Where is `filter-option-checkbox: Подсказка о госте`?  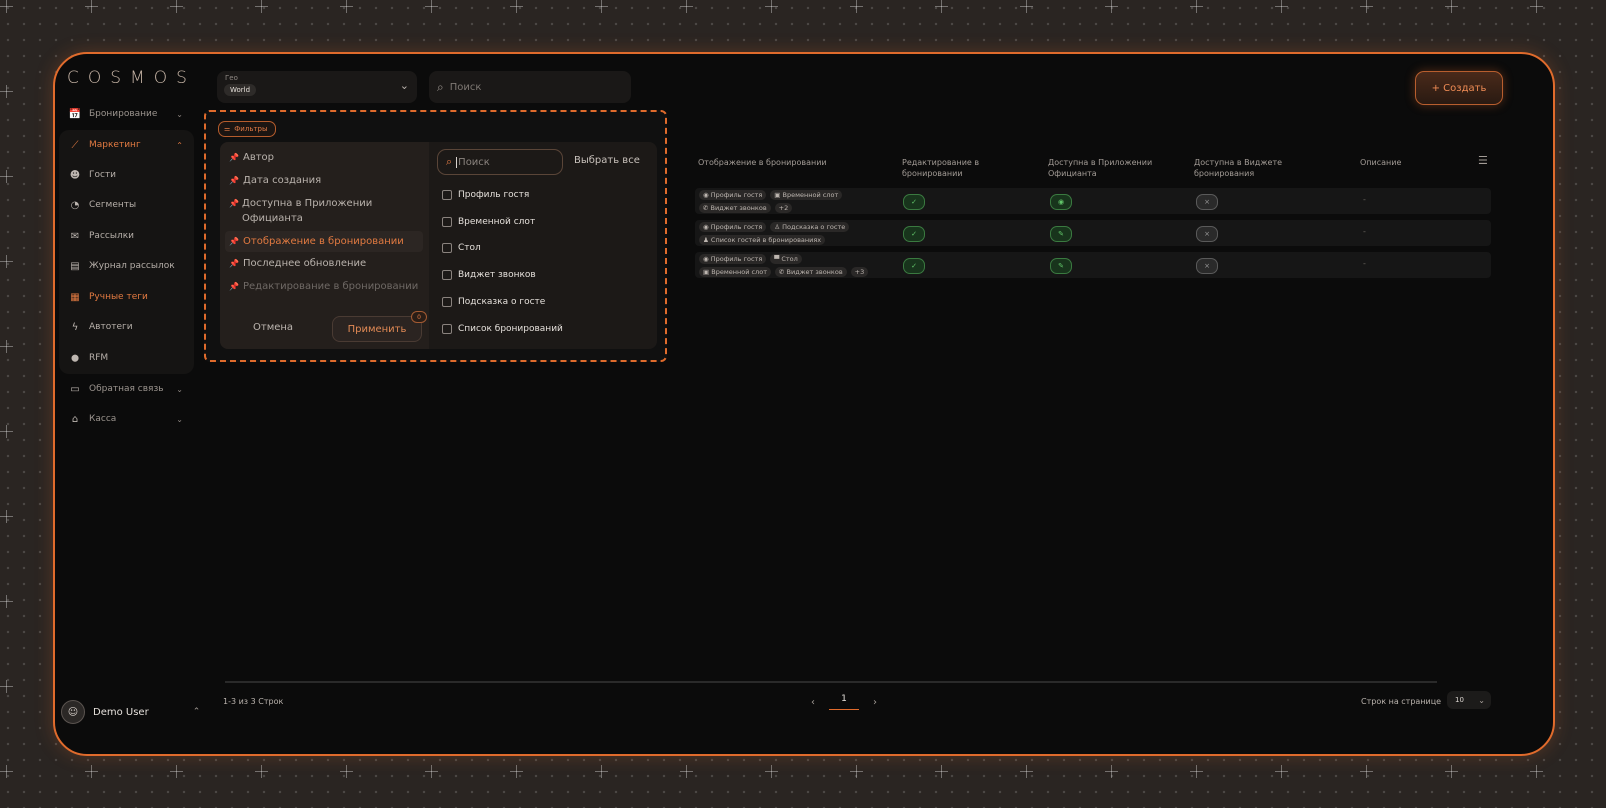 filter-option-checkbox: Подсказка о госте is located at coordinates (493, 302).